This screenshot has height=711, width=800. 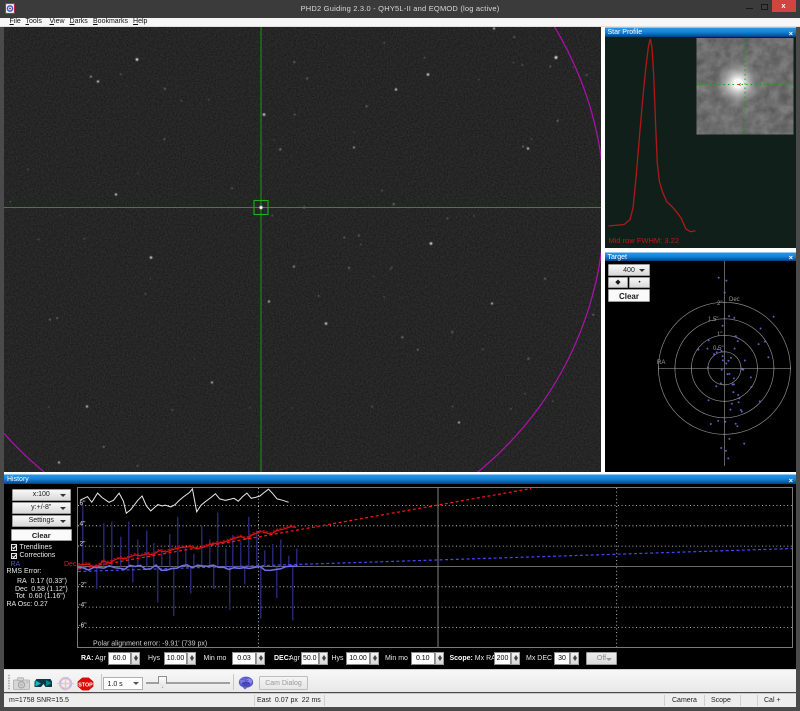 What do you see at coordinates (719, 335) in the screenshot?
I see `svg-text: 1"` at bounding box center [719, 335].